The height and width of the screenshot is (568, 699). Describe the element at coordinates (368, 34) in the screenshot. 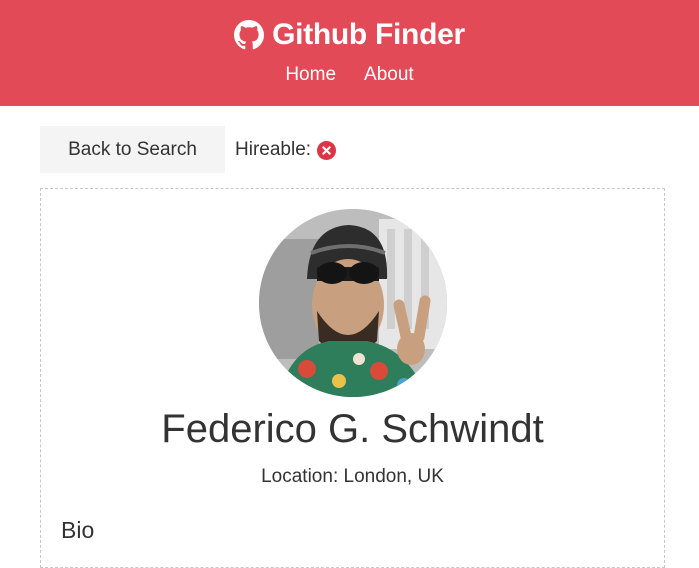

I see `brand-title: Github Finder` at that location.